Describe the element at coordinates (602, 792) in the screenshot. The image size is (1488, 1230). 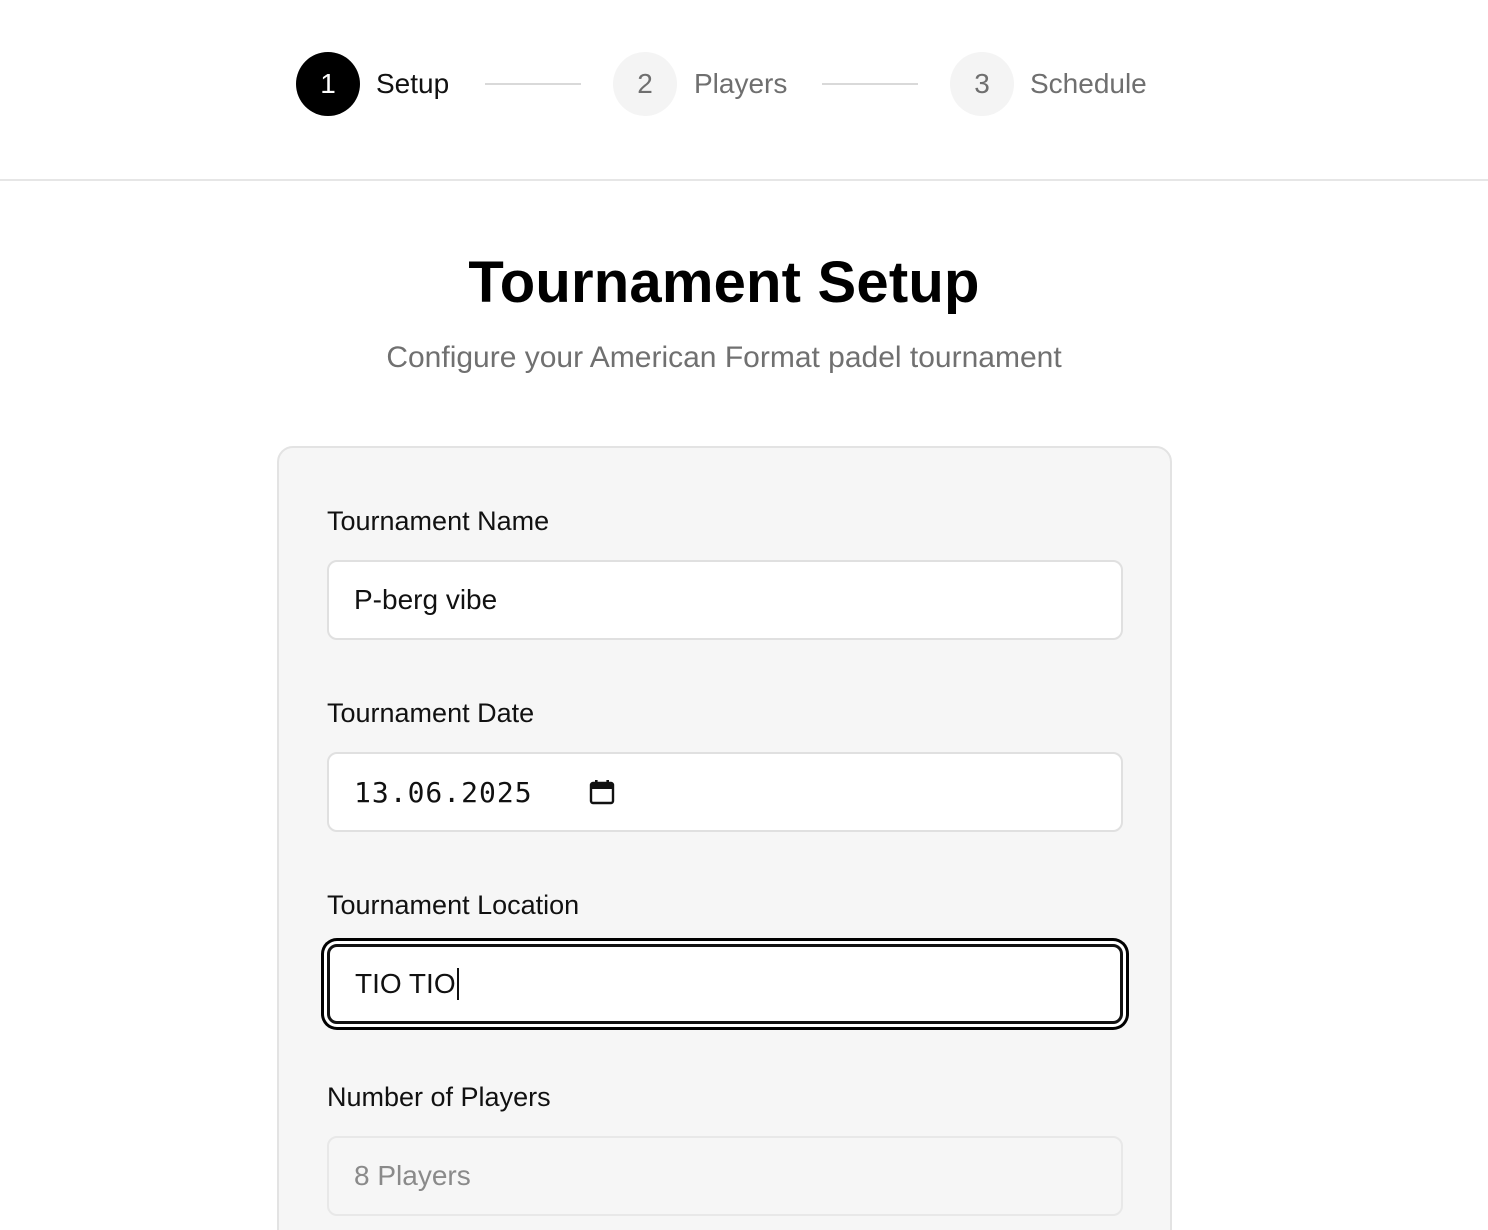
I see `calendar-icon` at that location.